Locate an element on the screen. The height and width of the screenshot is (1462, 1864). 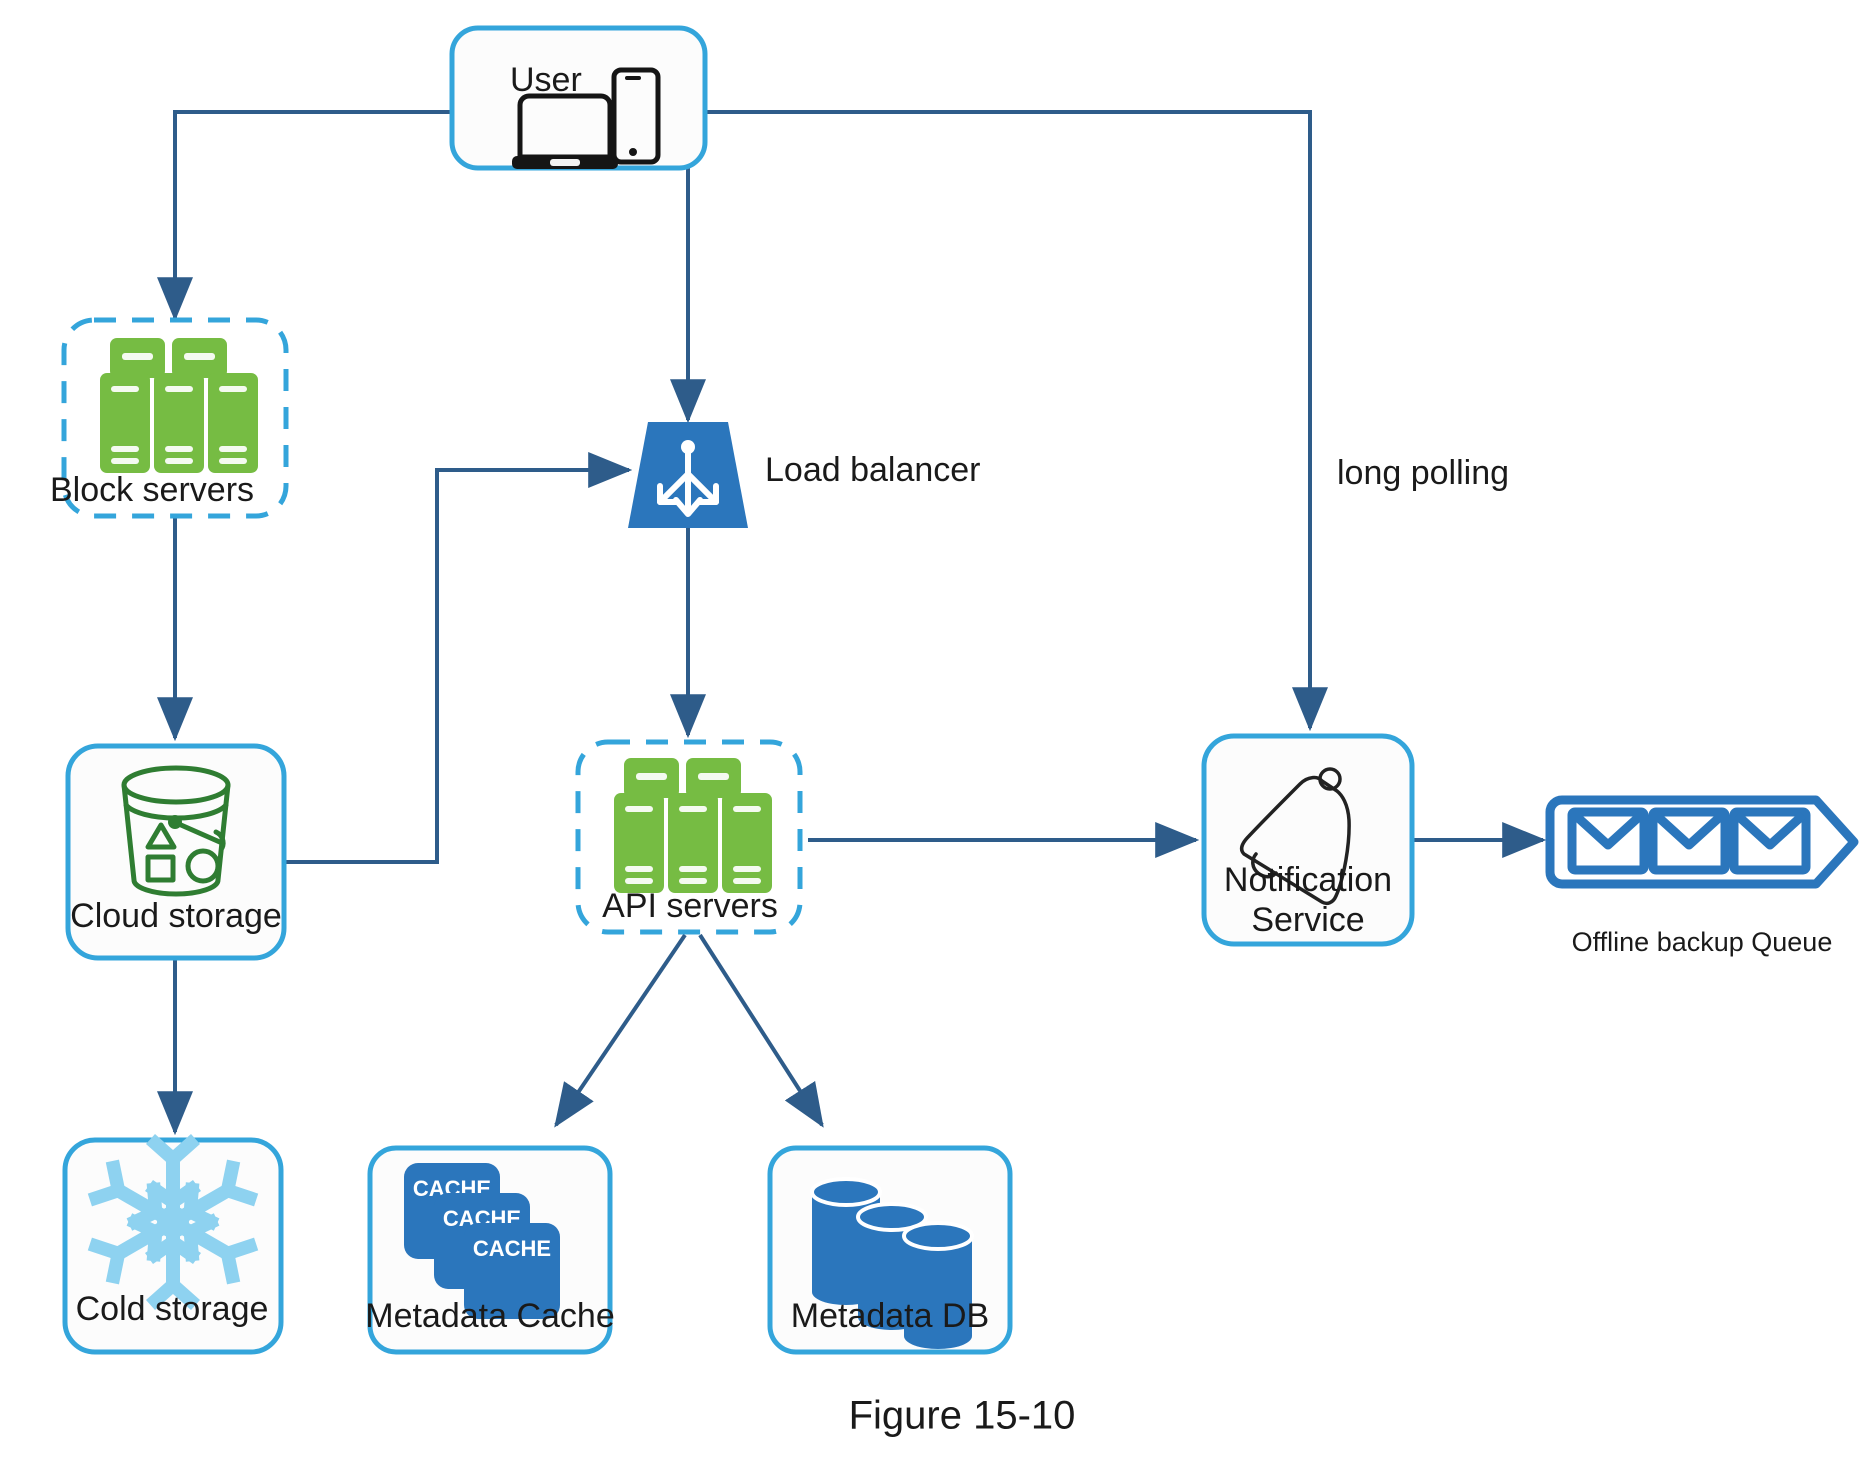
metadata-cache-label: Metadata Cache is located at coordinates (490, 1316).